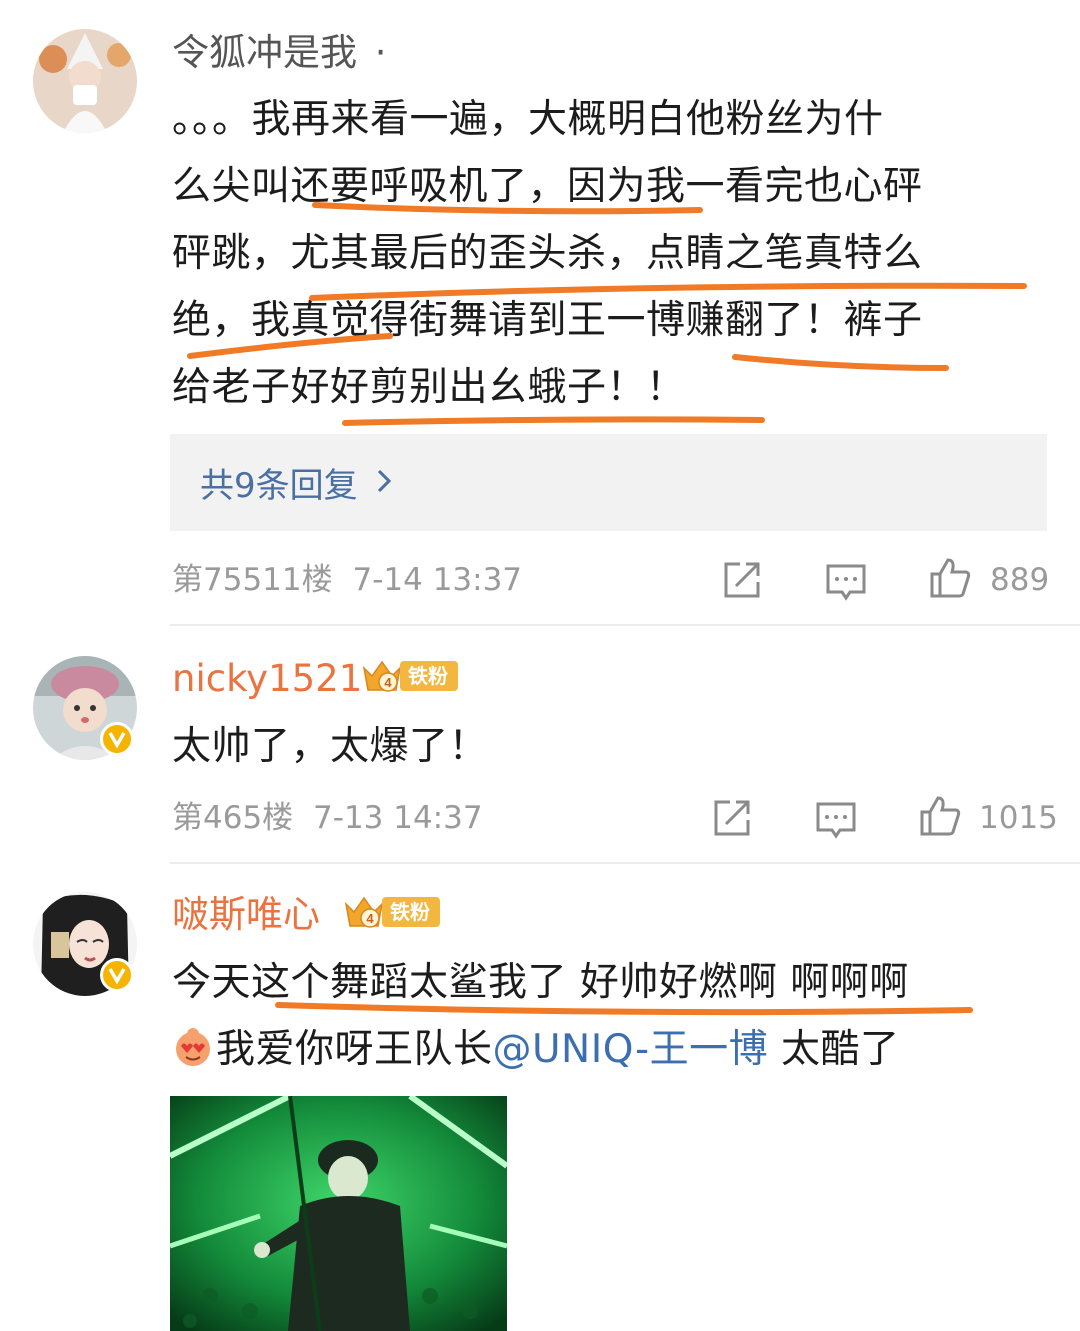 The width and height of the screenshot is (1080, 1331). What do you see at coordinates (193, 1047) in the screenshot?
I see `heart-eyes-emoji-icon` at bounding box center [193, 1047].